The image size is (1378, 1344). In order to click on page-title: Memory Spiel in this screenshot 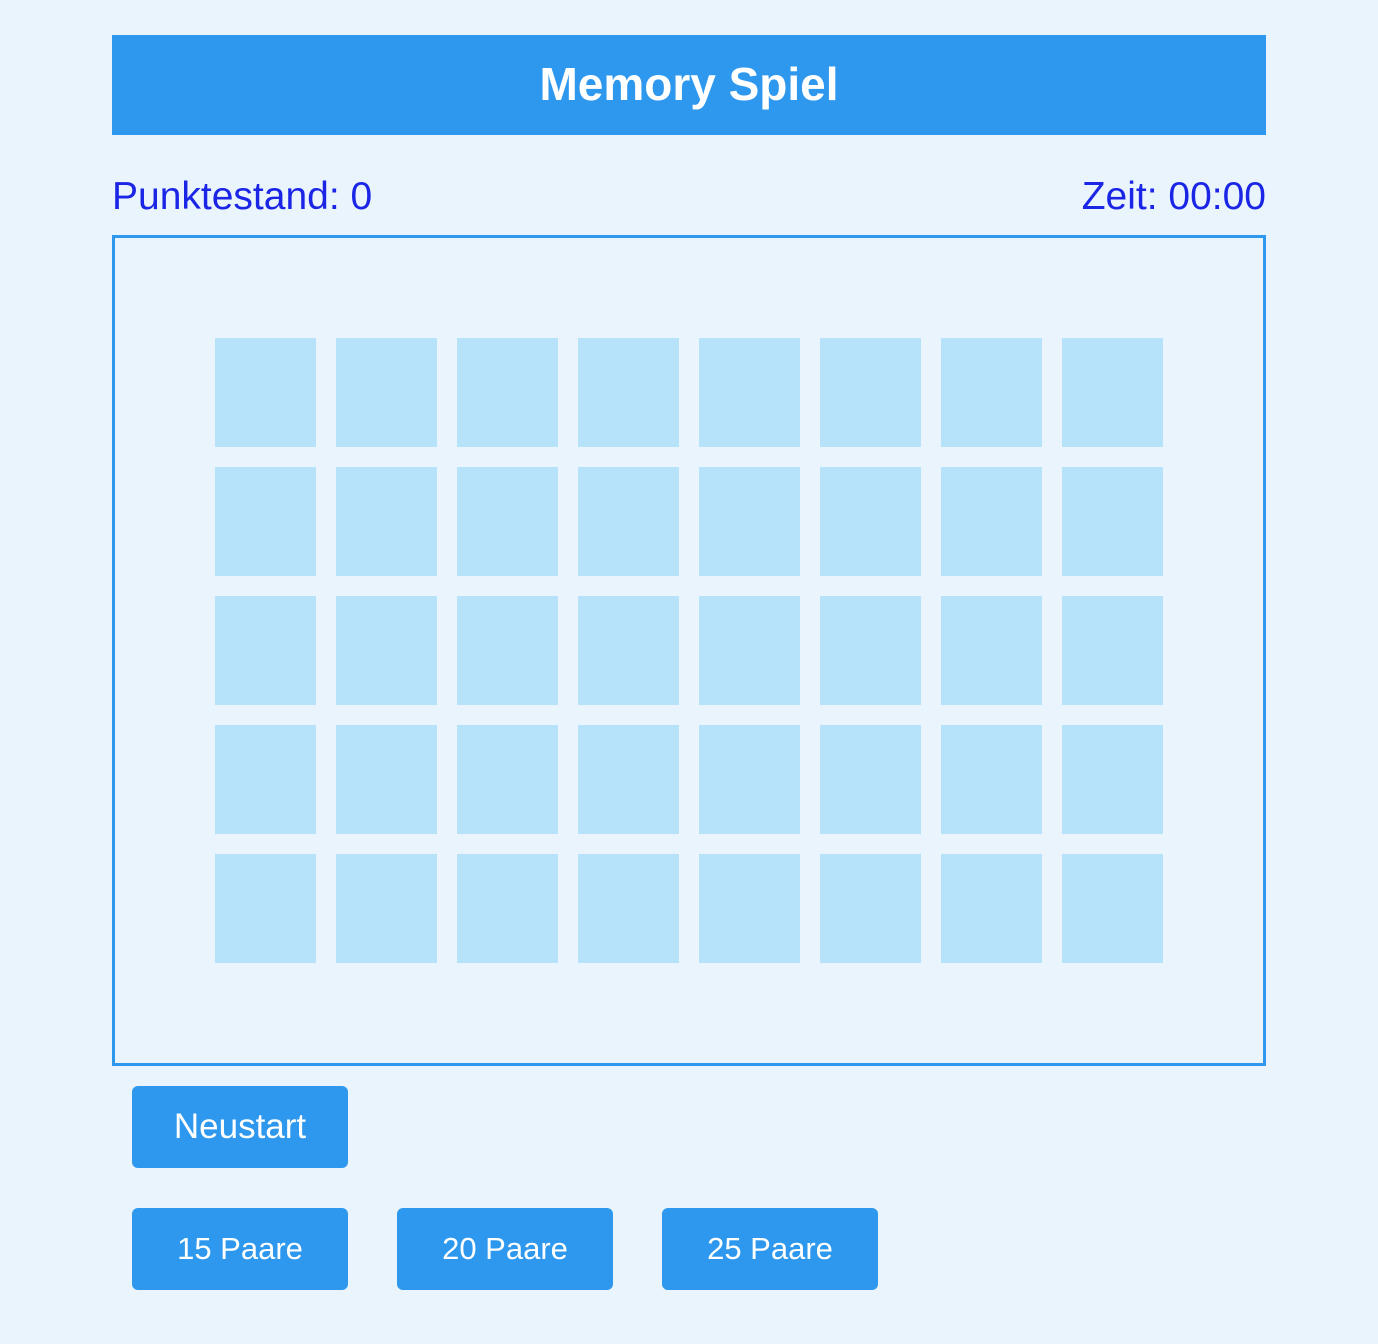, I will do `click(689, 84)`.